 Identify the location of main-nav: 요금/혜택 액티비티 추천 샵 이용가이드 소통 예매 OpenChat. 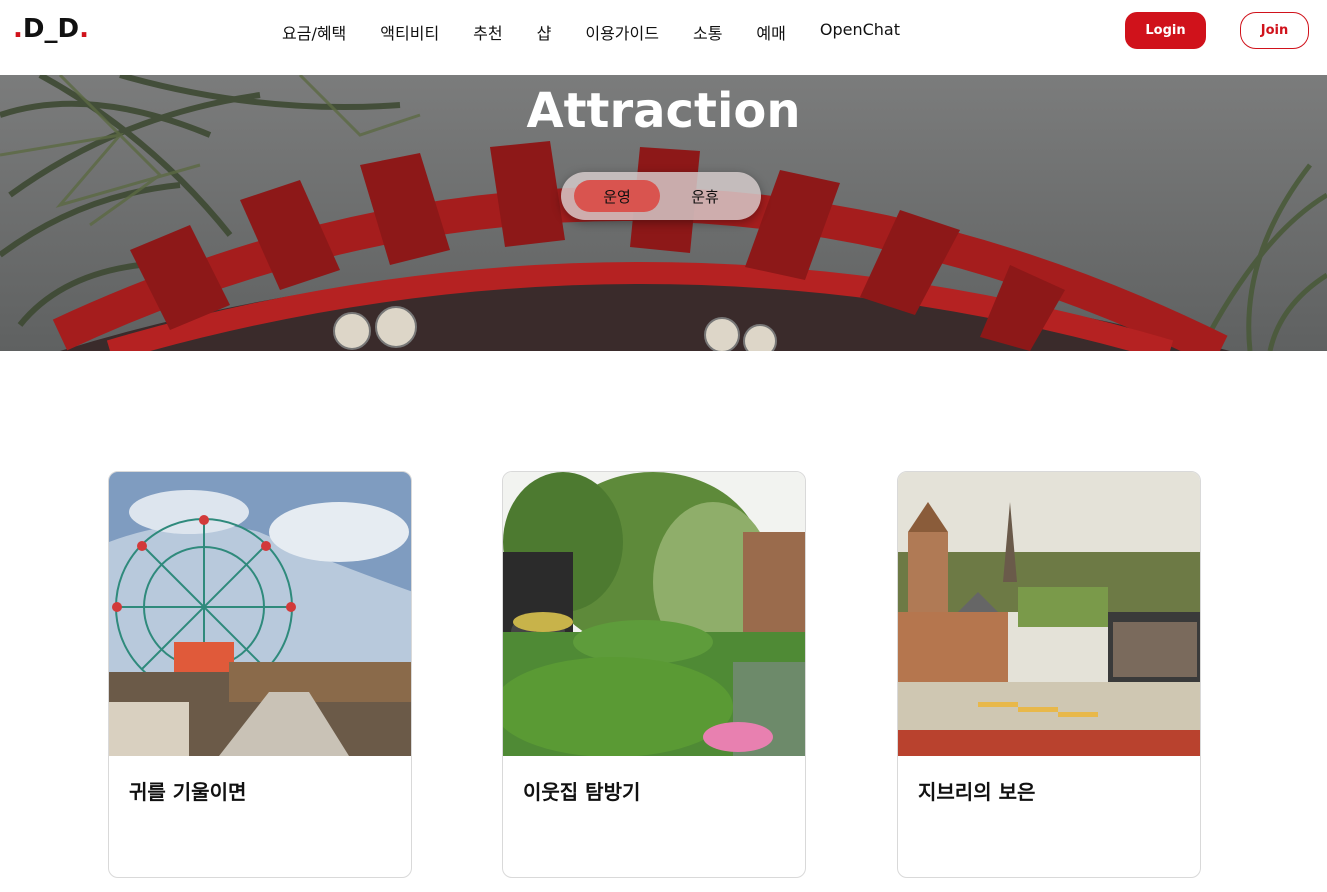
(591, 32).